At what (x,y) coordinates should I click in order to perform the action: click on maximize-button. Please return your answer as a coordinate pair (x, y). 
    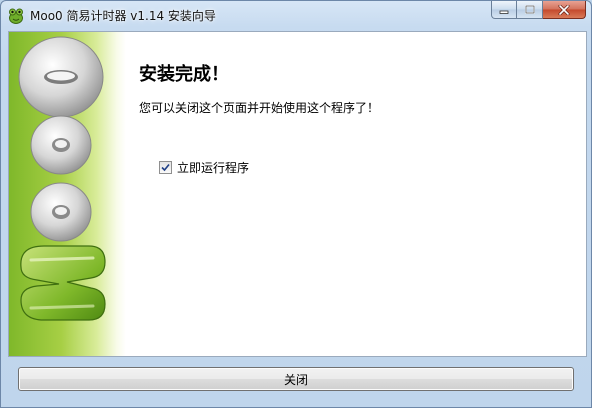
    Looking at the image, I should click on (530, 10).